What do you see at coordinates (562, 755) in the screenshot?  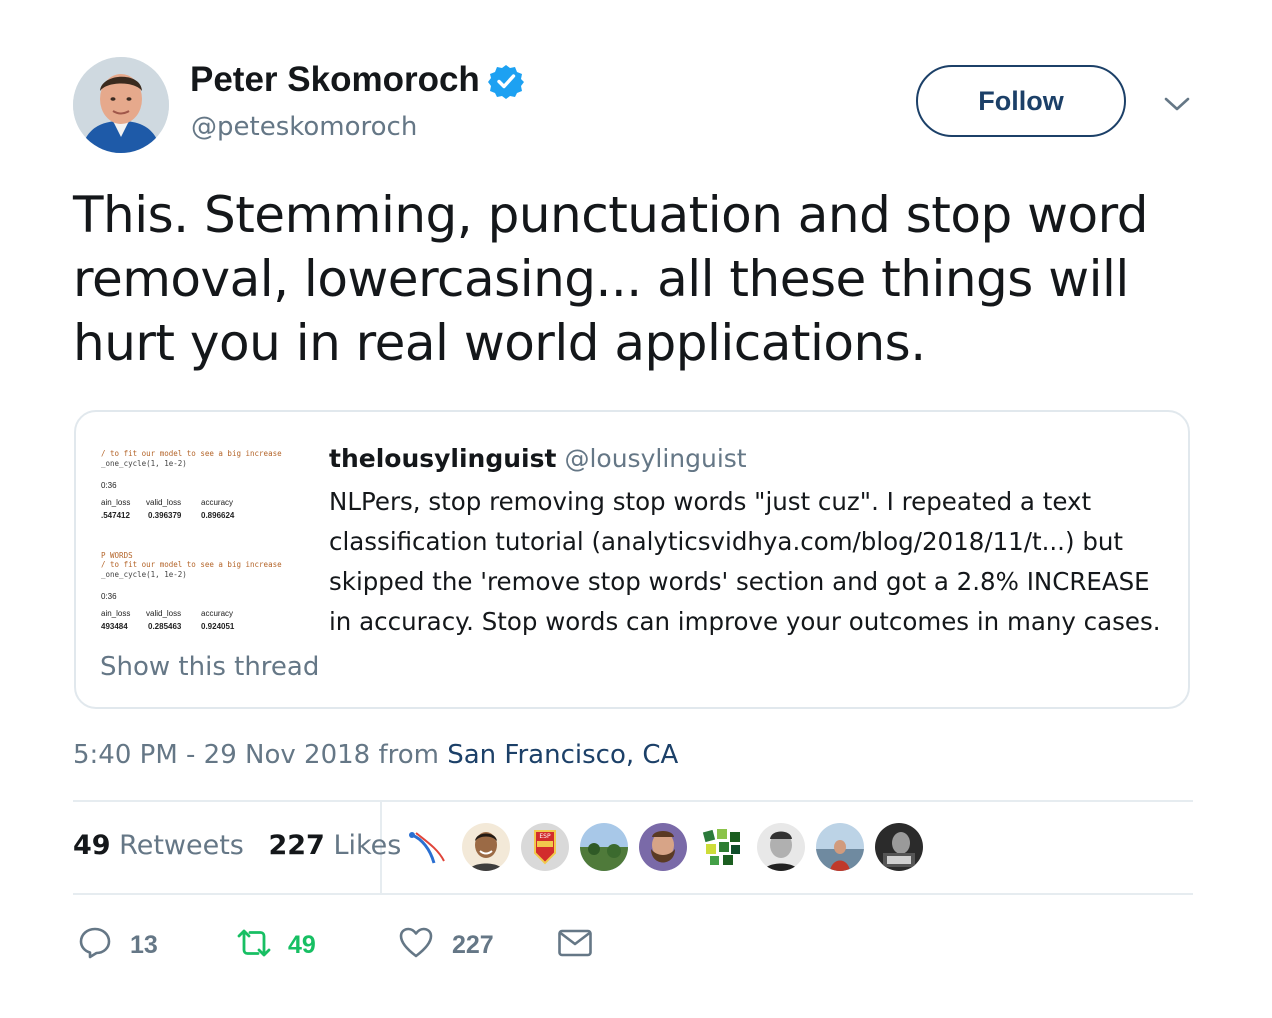 I see `location-link: San Francisco, CA` at bounding box center [562, 755].